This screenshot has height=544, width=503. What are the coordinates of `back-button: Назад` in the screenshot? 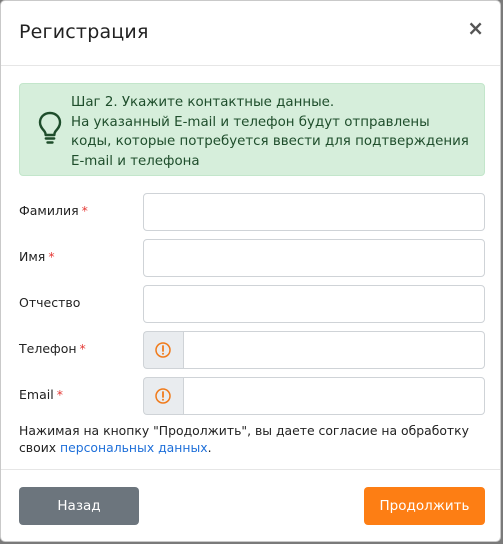 It's located at (79, 506).